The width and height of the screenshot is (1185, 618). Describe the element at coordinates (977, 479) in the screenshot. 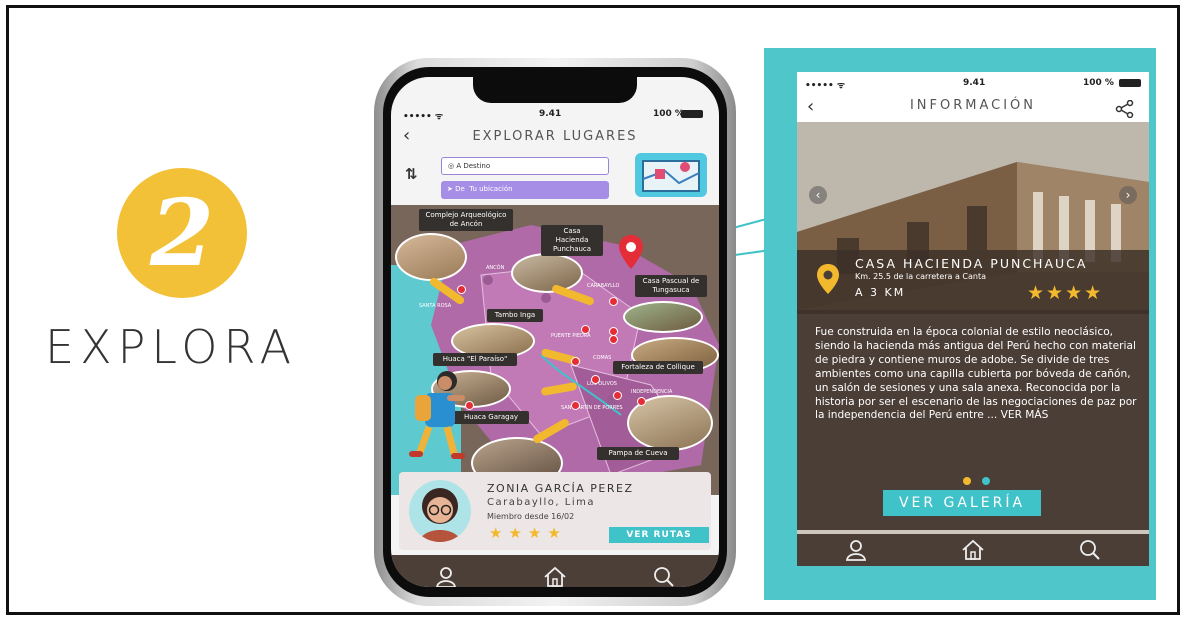

I see `carousel-pagination` at that location.